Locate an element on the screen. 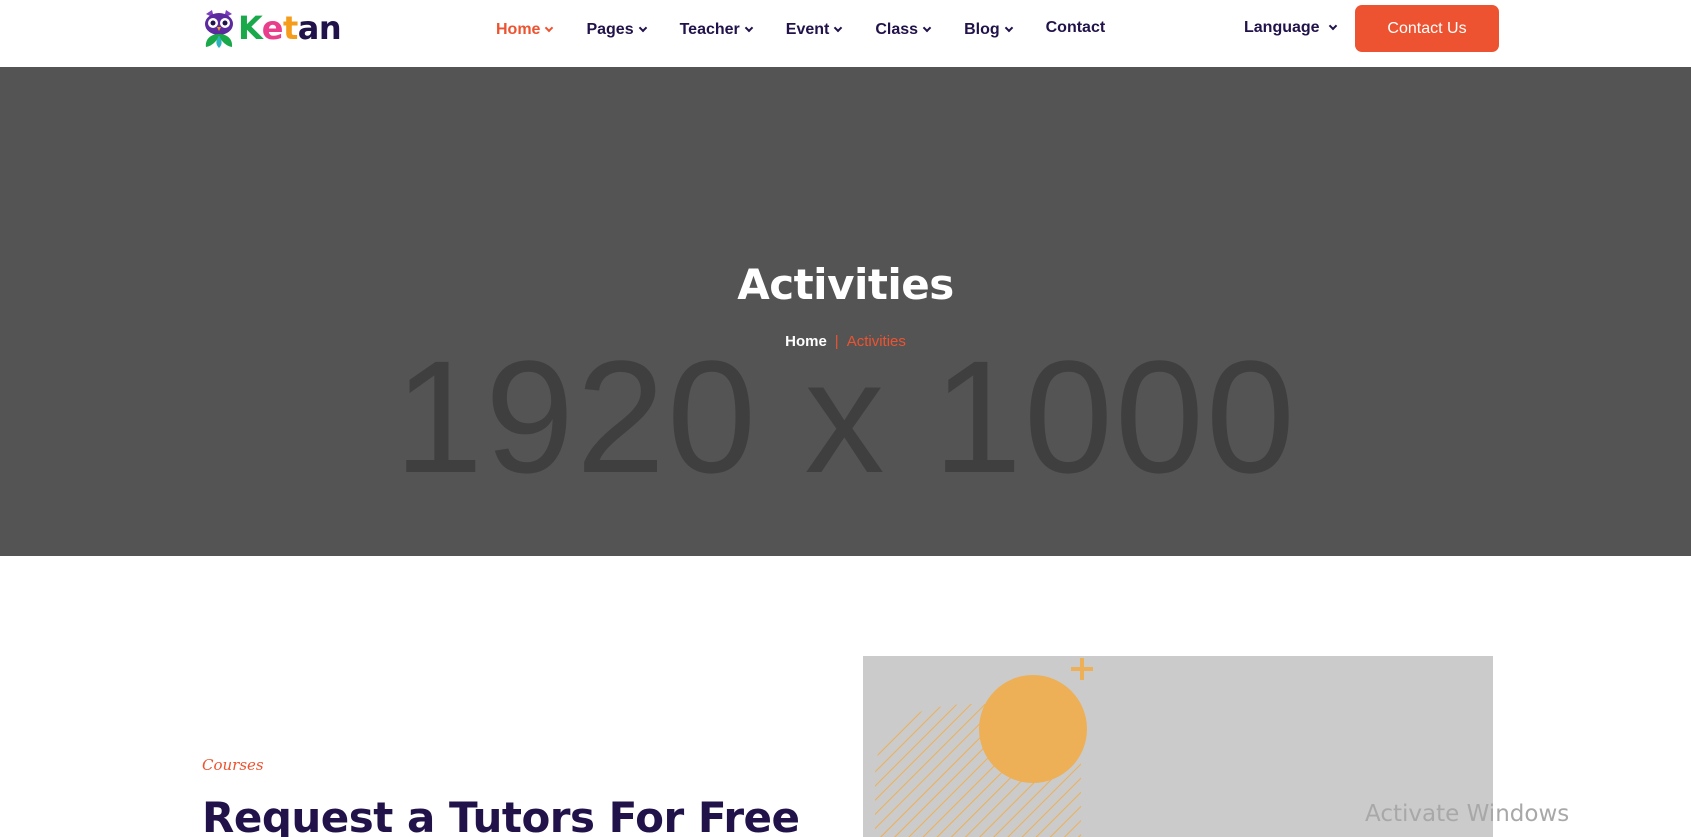 The image size is (1691, 837). nav-item-label: Contact is located at coordinates (1075, 27).